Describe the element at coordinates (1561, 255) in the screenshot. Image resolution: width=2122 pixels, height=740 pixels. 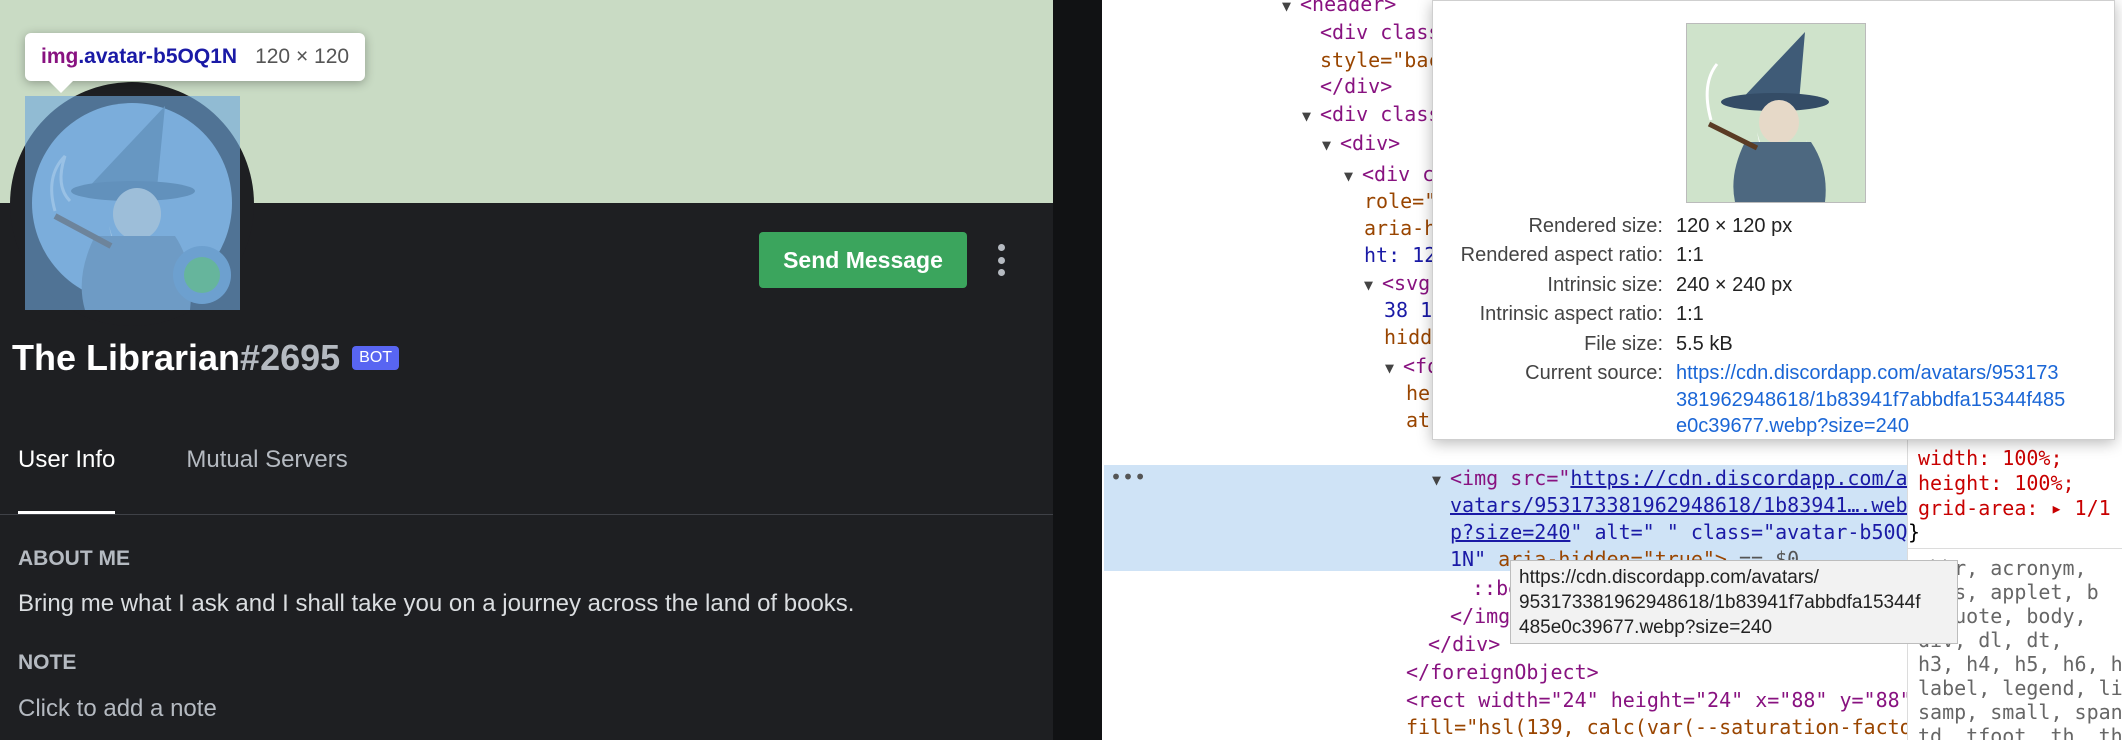
I see `rendered-ratio-label: Rendered aspect ratio:` at that location.